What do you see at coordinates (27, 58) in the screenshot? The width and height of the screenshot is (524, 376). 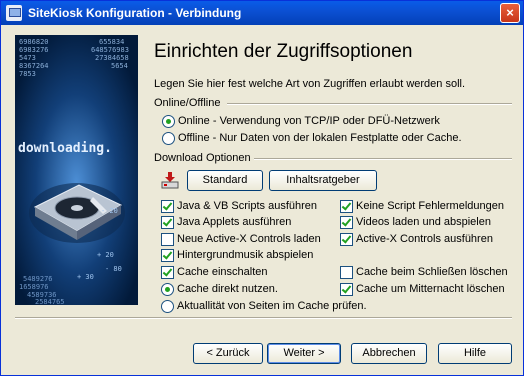 I see `sidebar-number: 5473` at bounding box center [27, 58].